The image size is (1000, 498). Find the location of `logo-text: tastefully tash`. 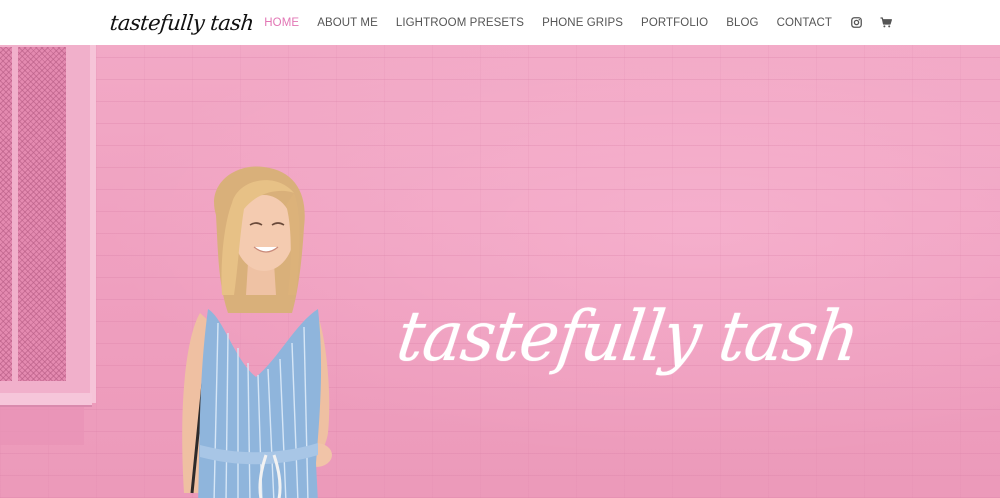

logo-text: tastefully tash is located at coordinates (181, 23).